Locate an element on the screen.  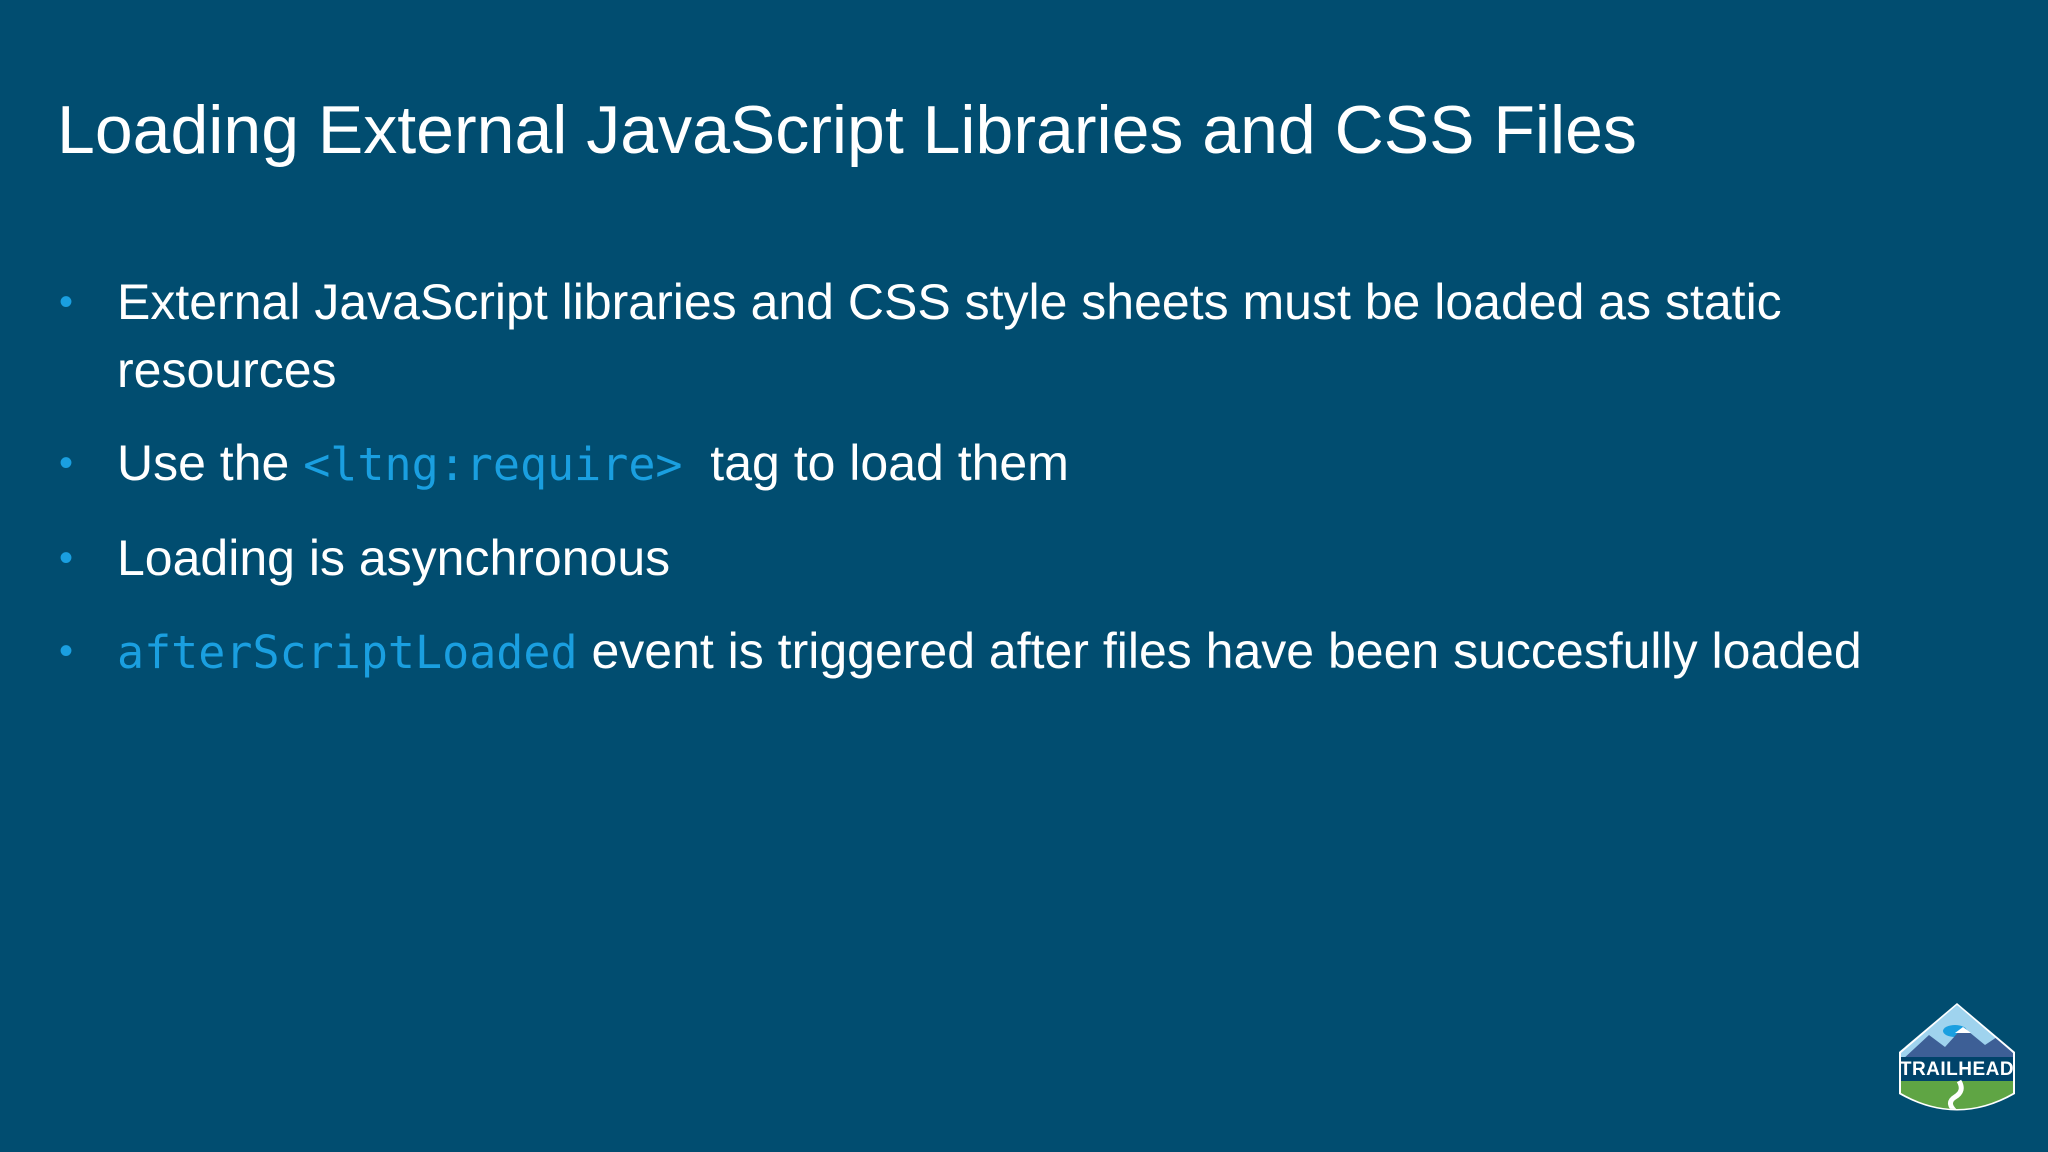
trailhead-logo: TRAILHEAD is located at coordinates (1957, 1060).